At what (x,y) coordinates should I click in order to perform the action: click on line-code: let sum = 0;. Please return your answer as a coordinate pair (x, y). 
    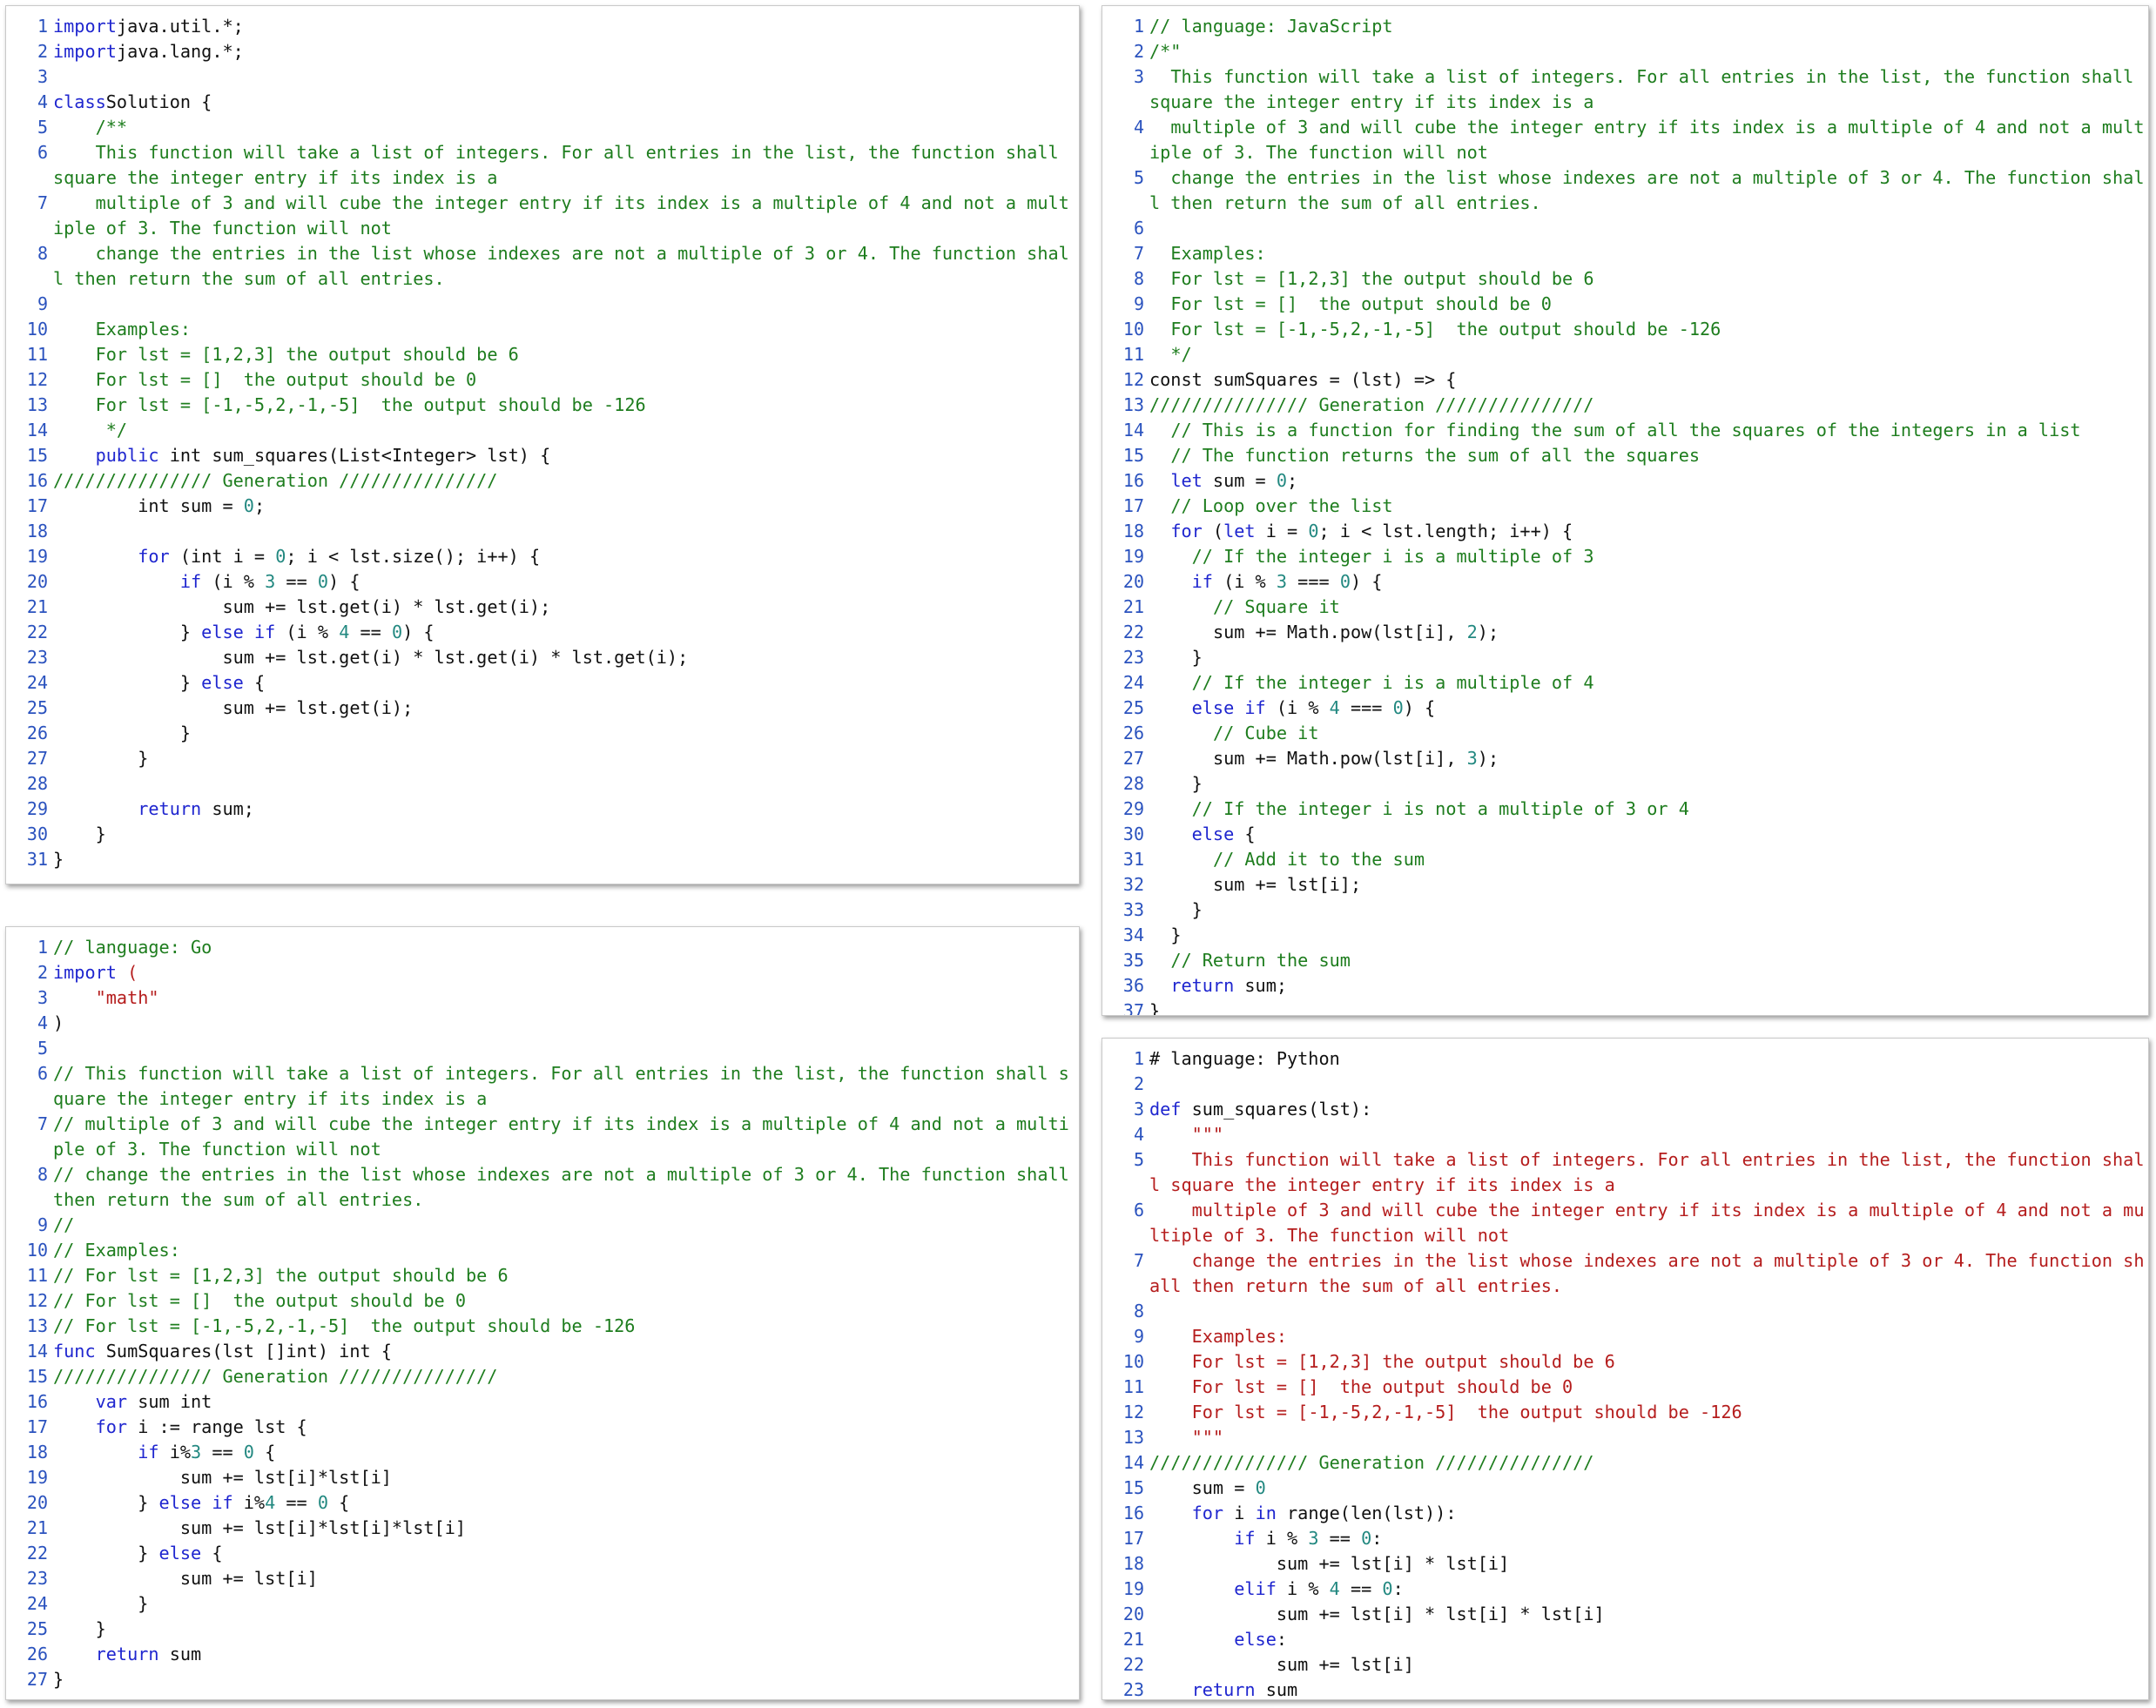
    Looking at the image, I should click on (1648, 481).